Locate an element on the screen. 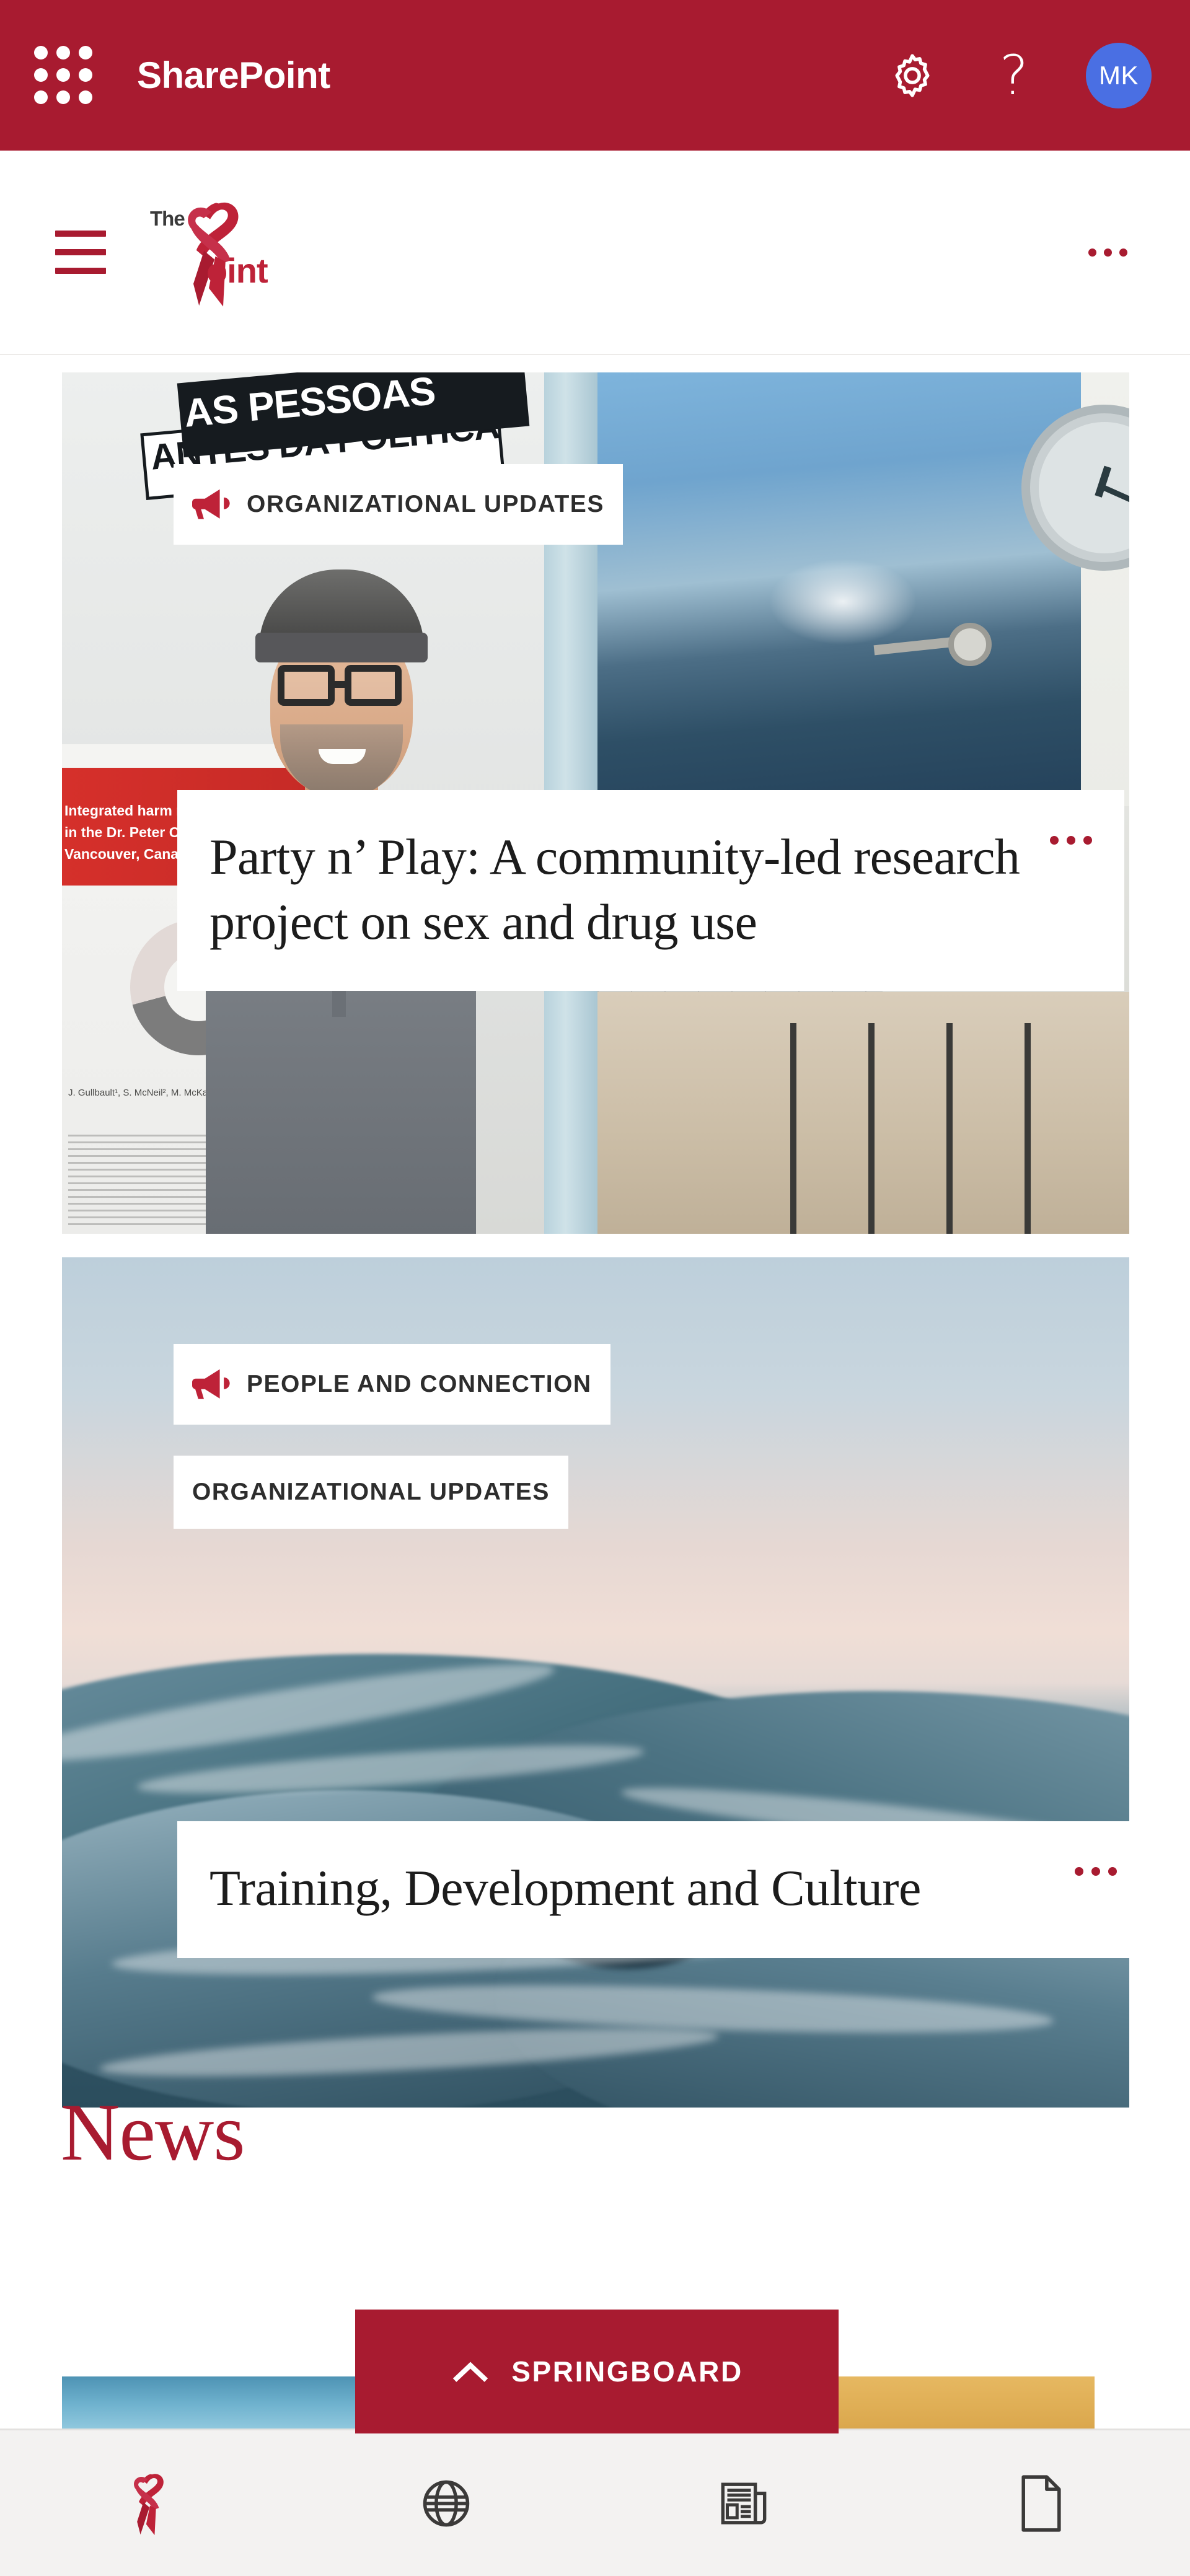 The height and width of the screenshot is (2576, 1190). news-section: News is located at coordinates (595, 2132).